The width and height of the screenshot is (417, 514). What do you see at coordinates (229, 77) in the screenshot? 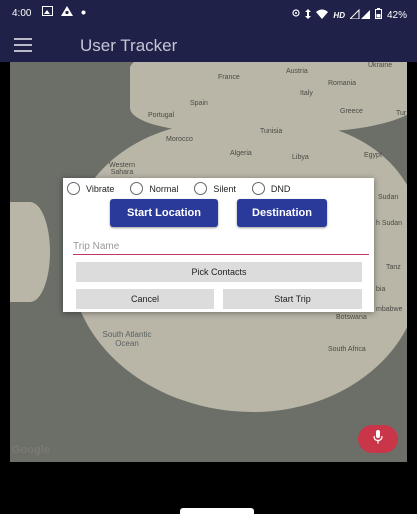
I see `map-label: France` at bounding box center [229, 77].